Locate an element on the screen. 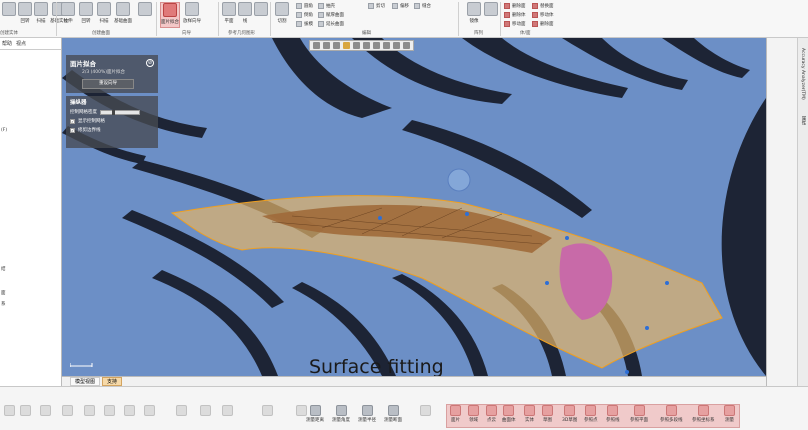 Image resolution: width=808 pixels, height=430 pixels. filter-ref-point-button: 参照点 is located at coordinates (591, 416).